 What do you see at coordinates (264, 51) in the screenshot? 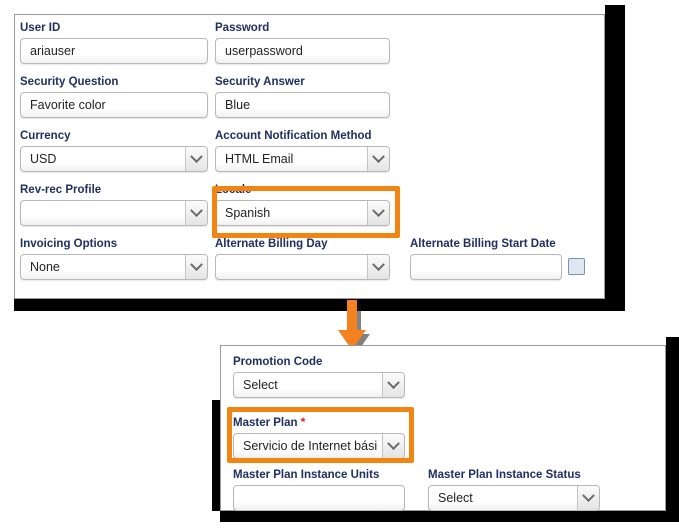
I see `password-value: userpassword` at bounding box center [264, 51].